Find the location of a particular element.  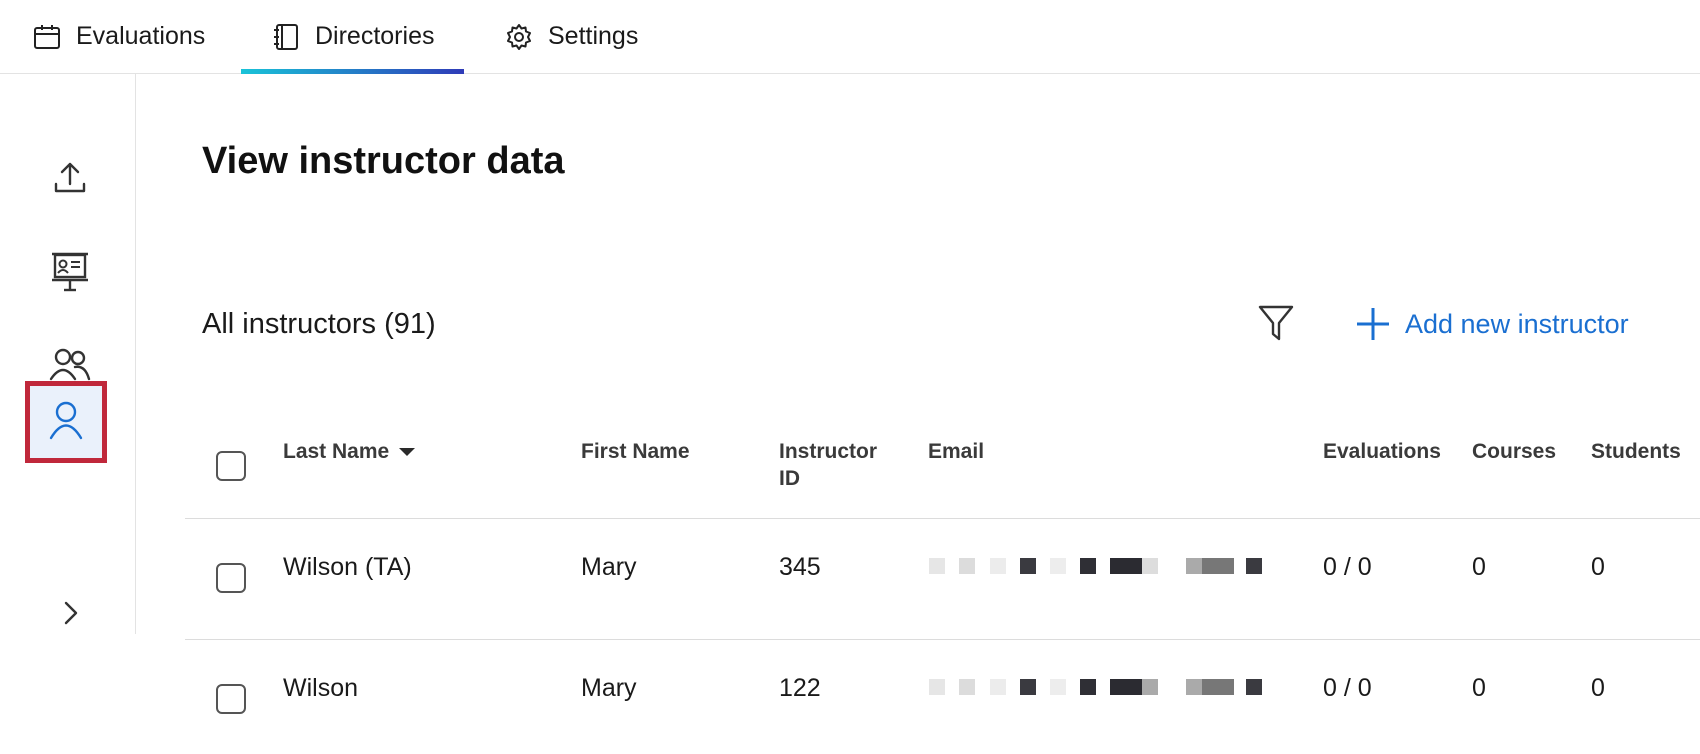

sort-descending-icon is located at coordinates (407, 452).